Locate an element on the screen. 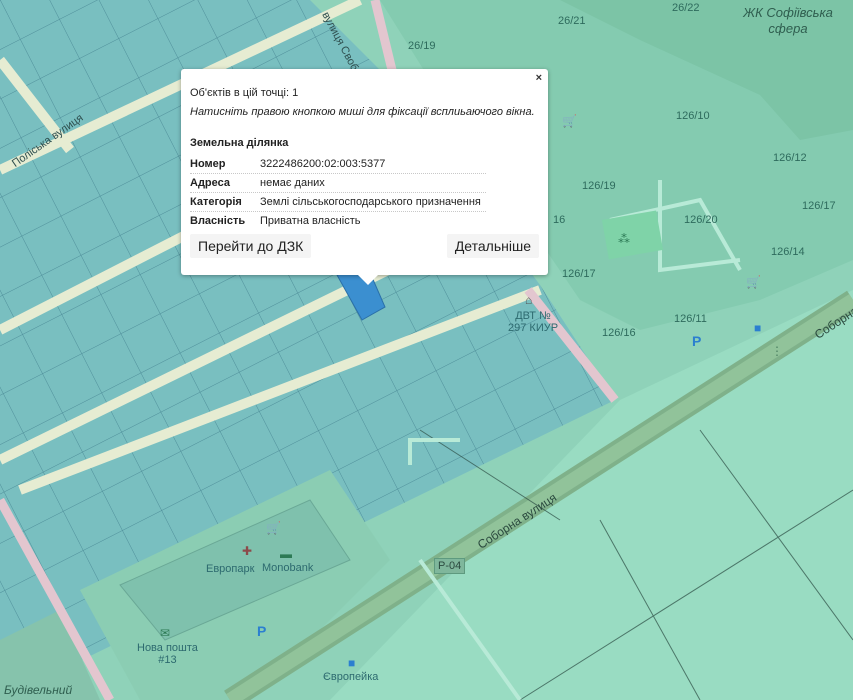 The width and height of the screenshot is (853, 700). house-number: 126/14 is located at coordinates (788, 252).